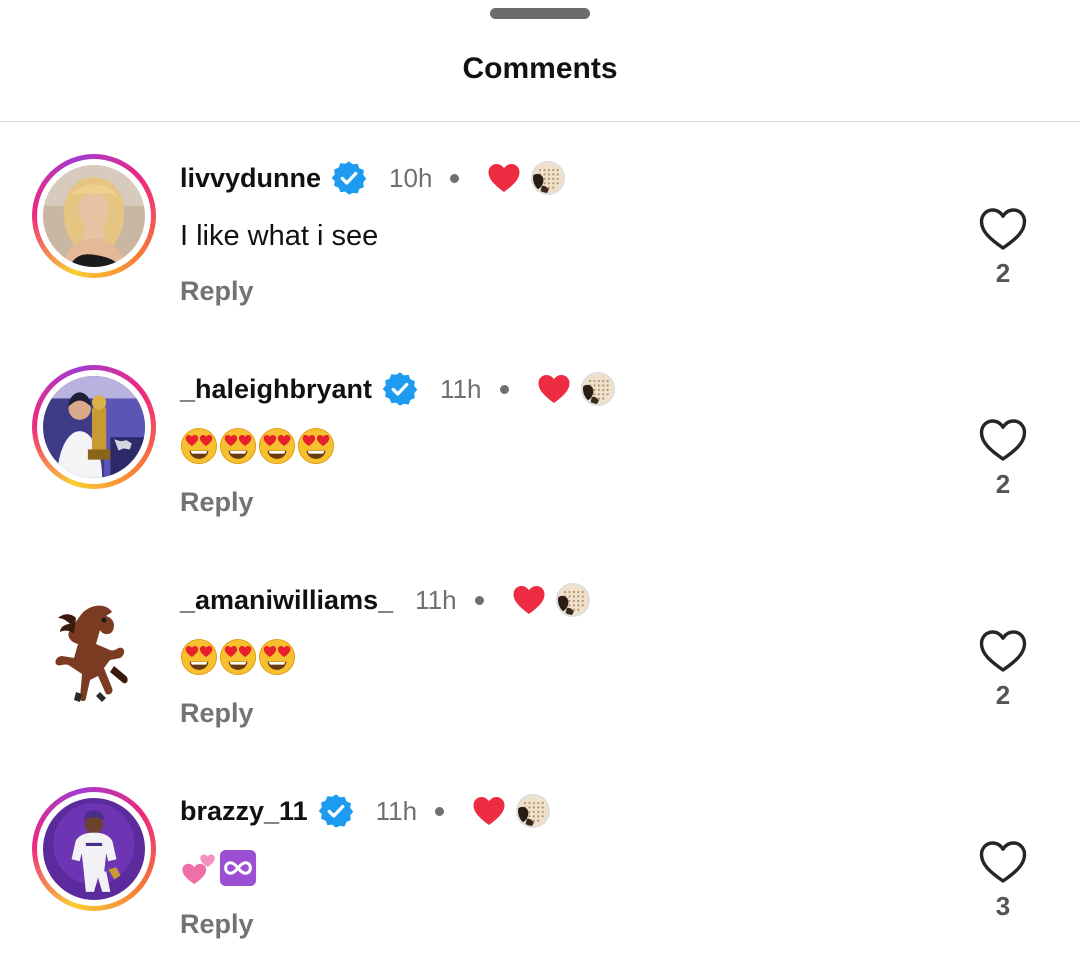 This screenshot has width=1080, height=965. I want to click on comment-meta: _haleighbryant 11h, so click(397, 389).